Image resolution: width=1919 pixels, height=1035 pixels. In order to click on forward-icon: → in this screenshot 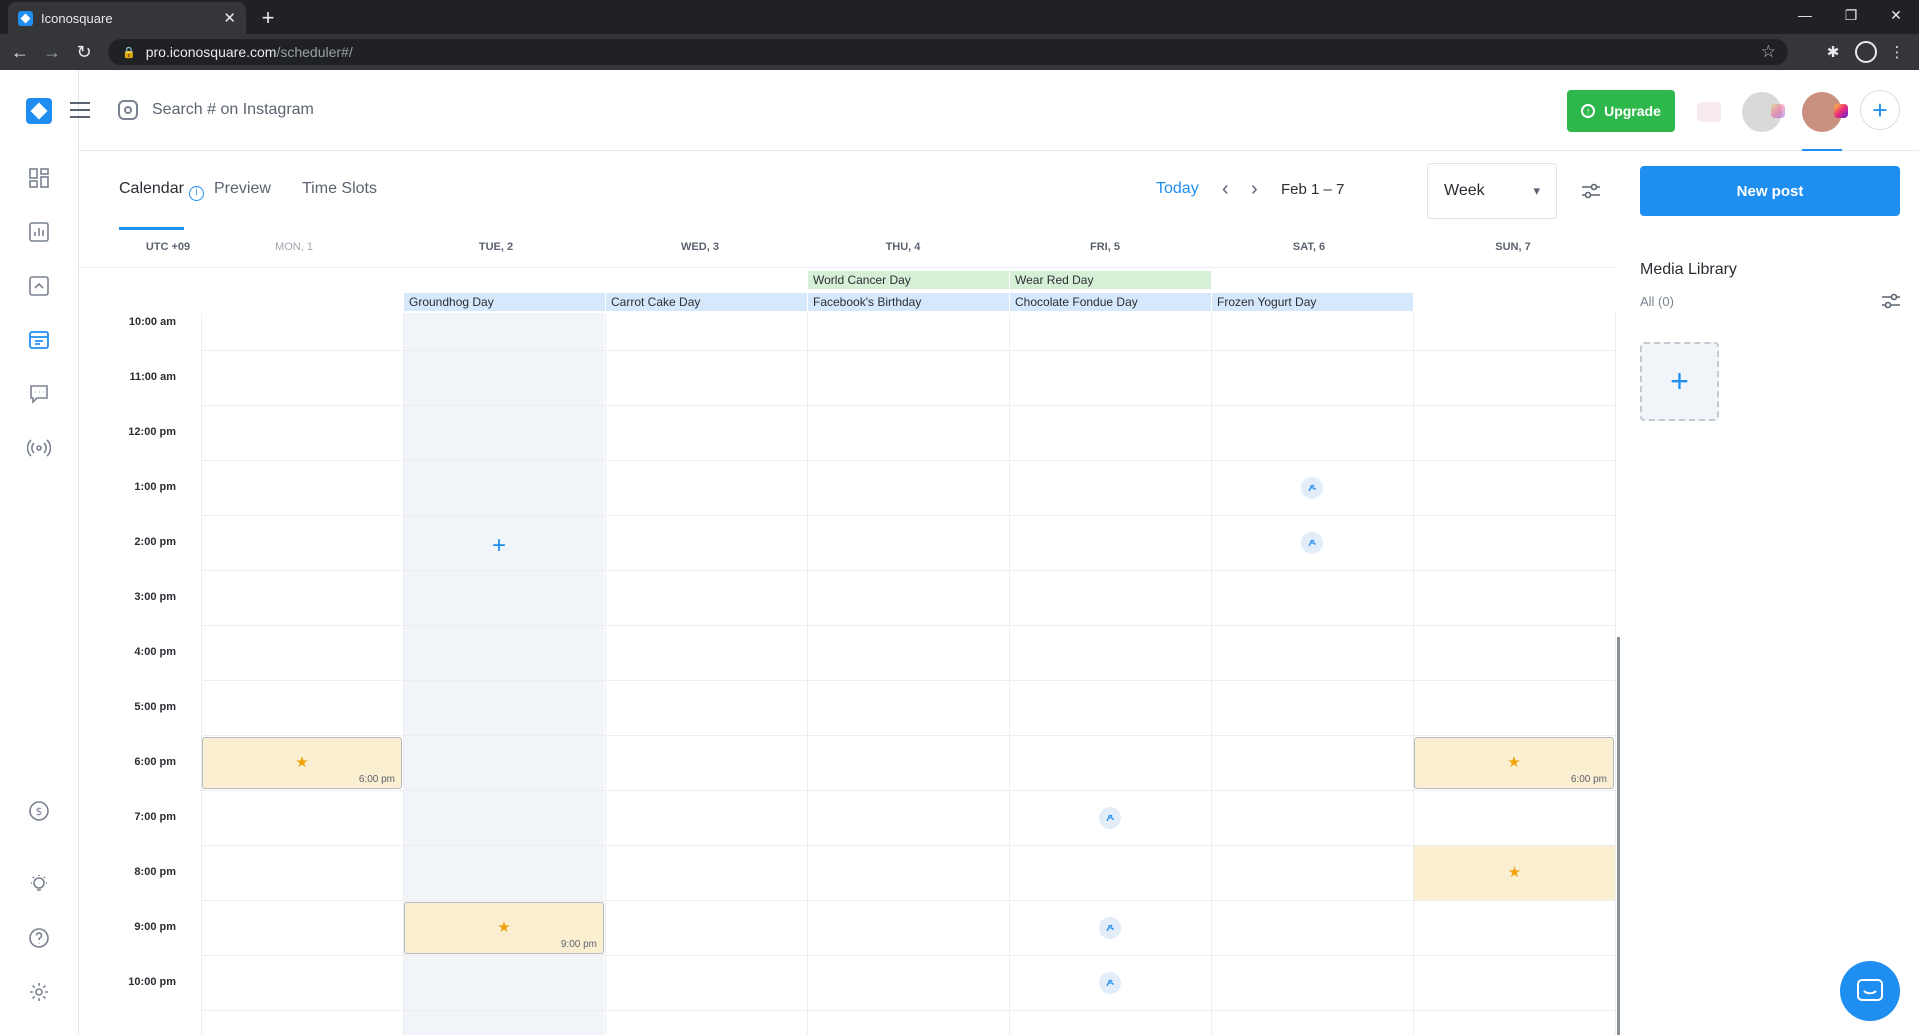, I will do `click(52, 52)`.